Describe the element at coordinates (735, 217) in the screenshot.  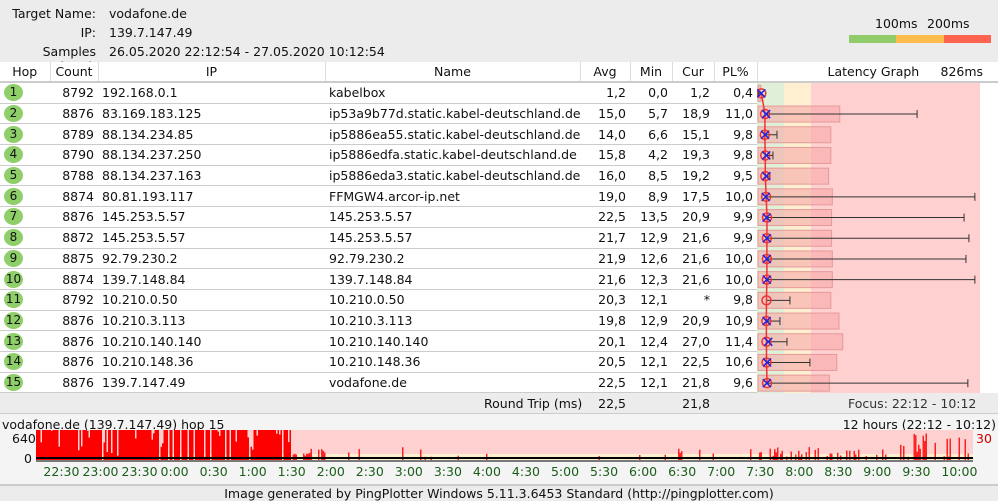
I see `packet-loss: 9,9` at that location.